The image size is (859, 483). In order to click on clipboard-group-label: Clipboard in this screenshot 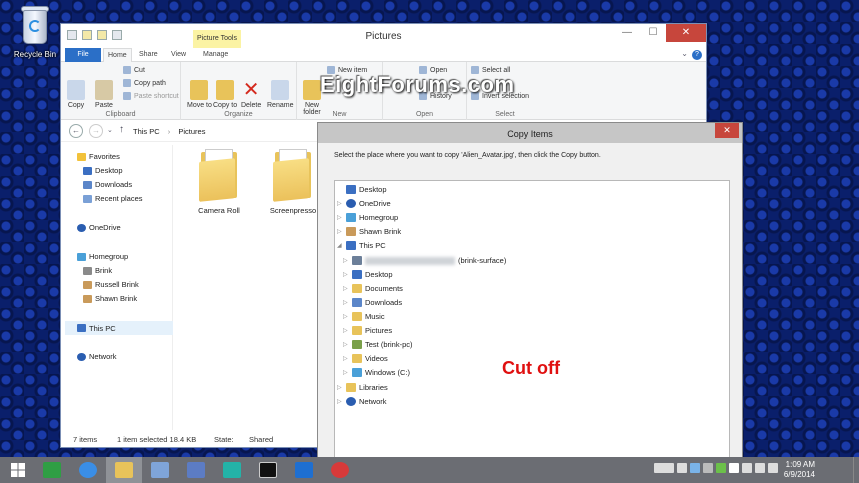, I will do `click(120, 114)`.